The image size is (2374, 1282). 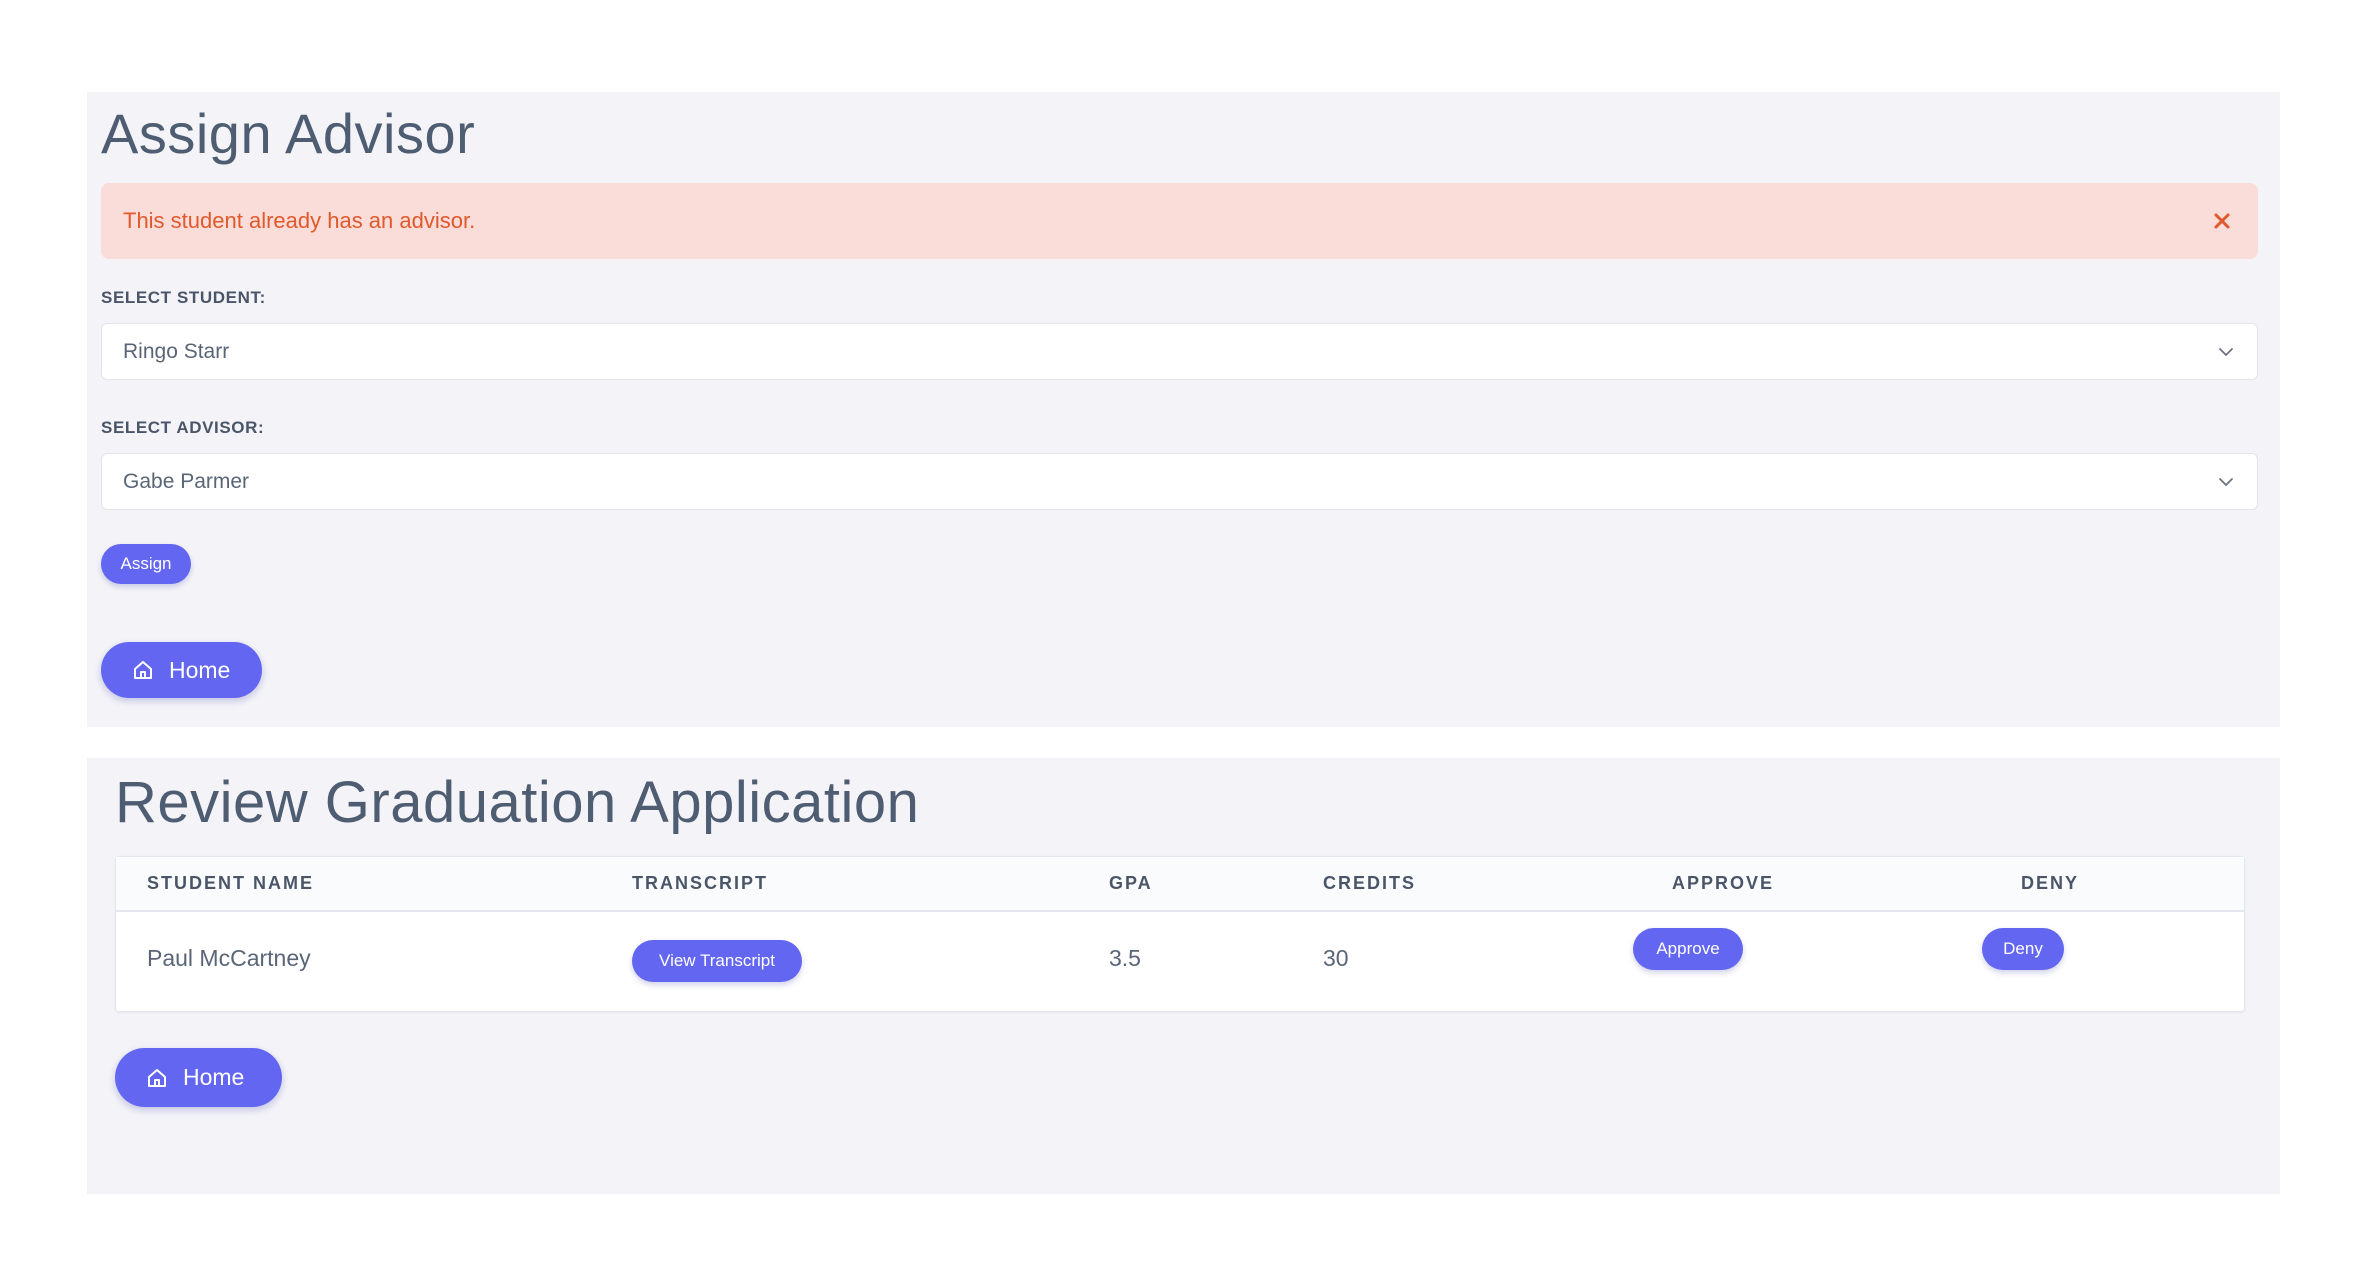 I want to click on approve-button: Approve, so click(x=1688, y=949).